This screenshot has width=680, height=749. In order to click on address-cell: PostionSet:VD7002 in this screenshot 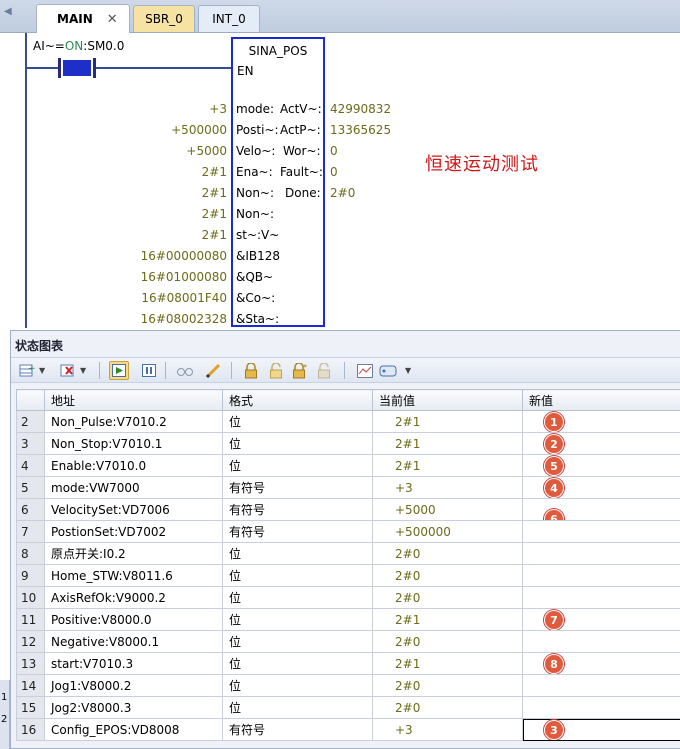, I will do `click(133, 531)`.